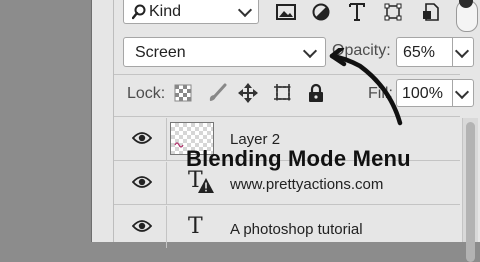 This screenshot has width=480, height=262. I want to click on shape-icon, so click(393, 12).